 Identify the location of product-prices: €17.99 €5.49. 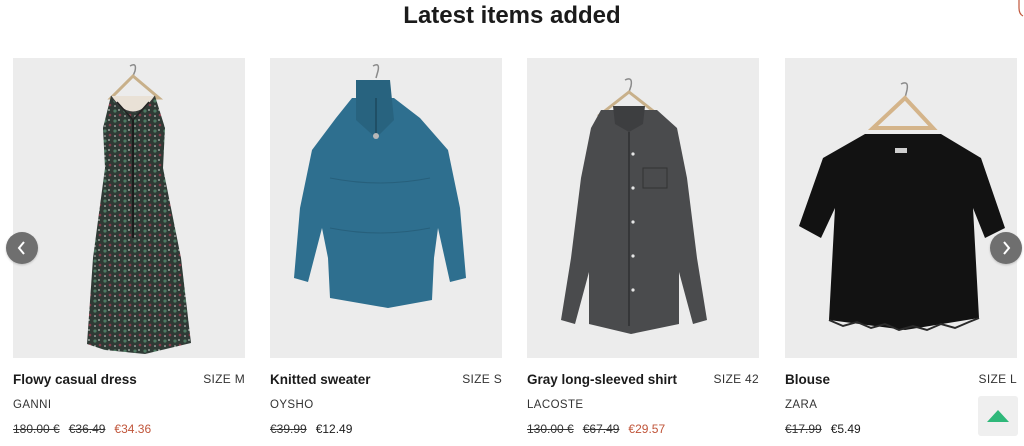
(823, 429).